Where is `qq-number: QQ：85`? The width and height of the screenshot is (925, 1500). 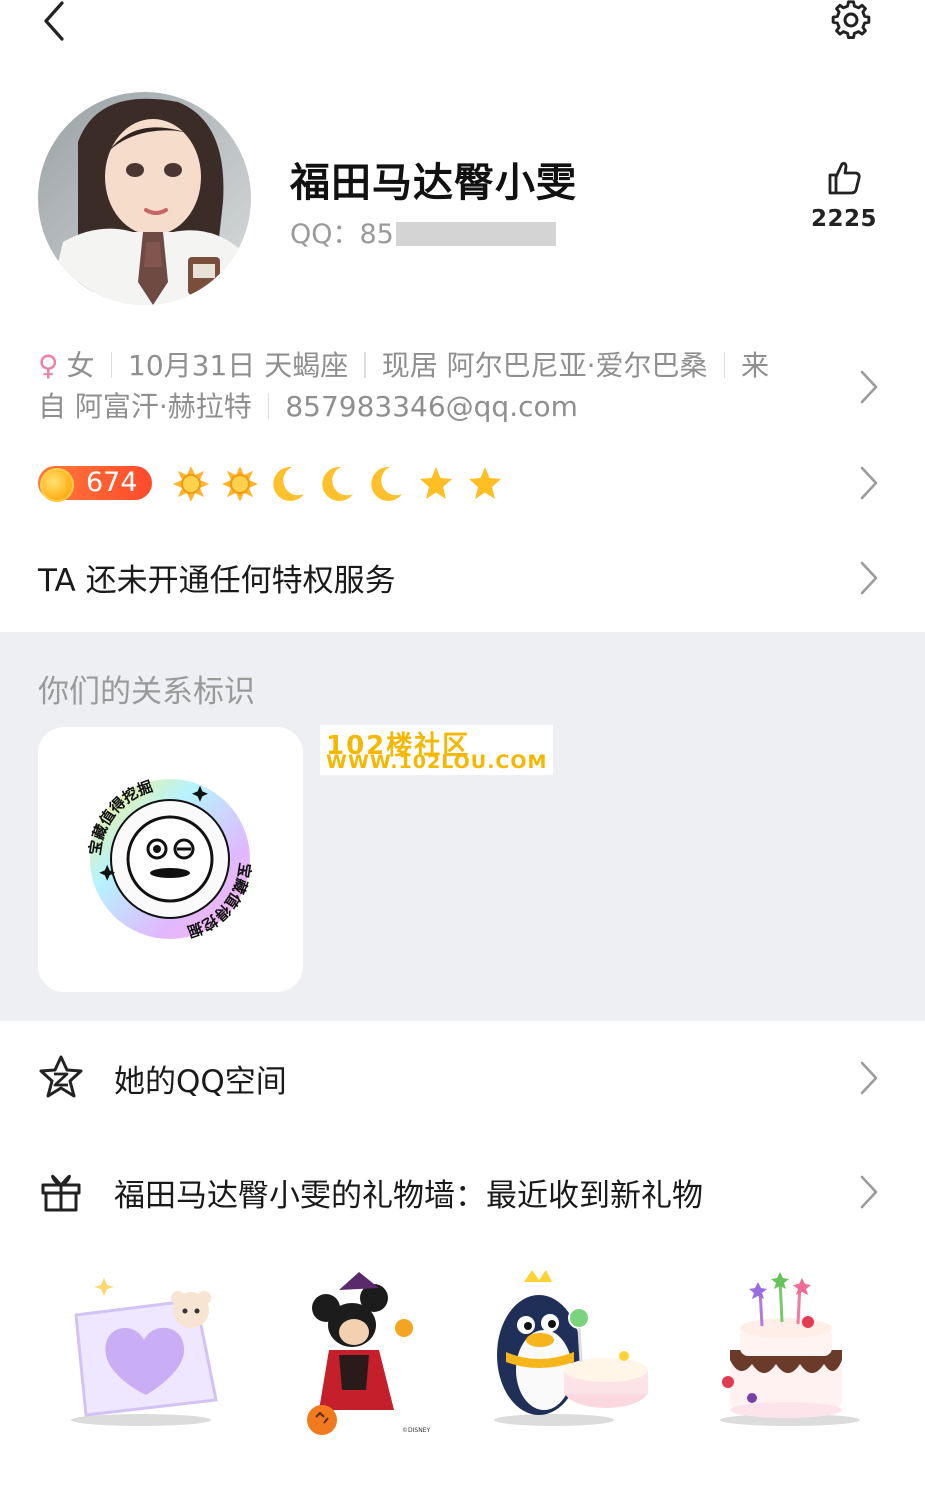 qq-number: QQ：85 is located at coordinates (423, 231).